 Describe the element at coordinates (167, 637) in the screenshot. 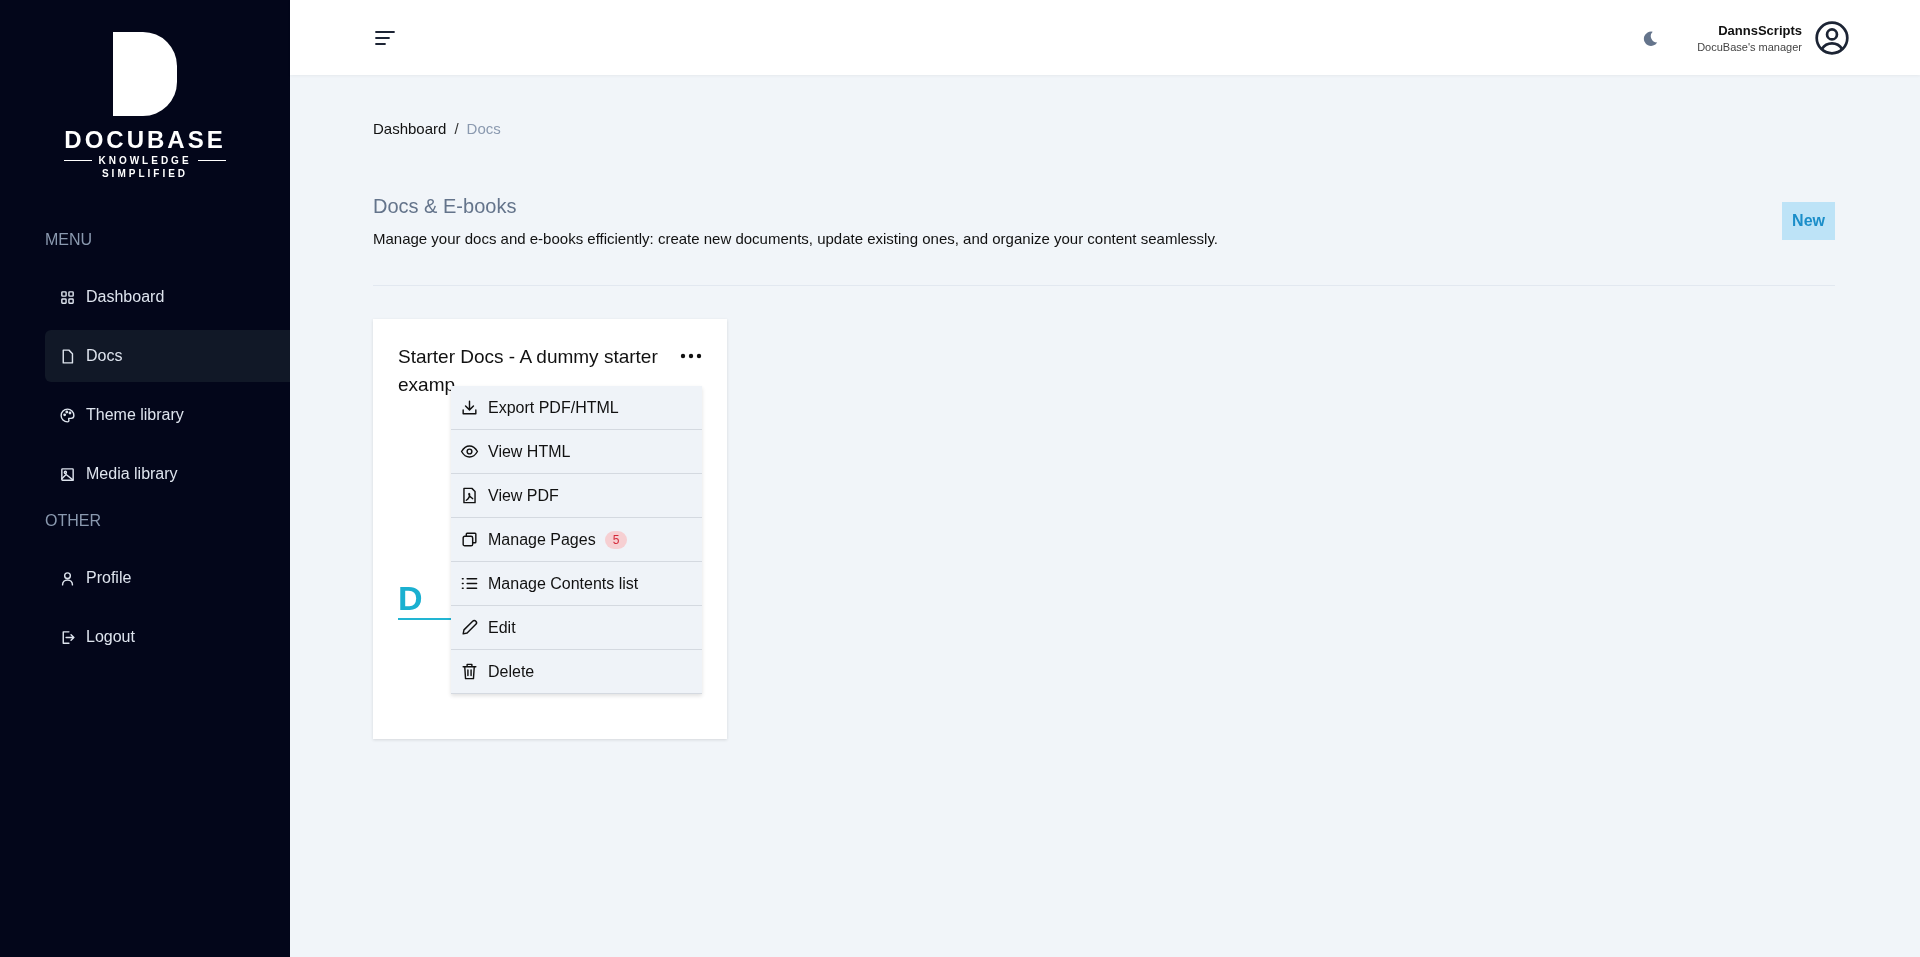

I see `sidebar-item: Logout` at that location.